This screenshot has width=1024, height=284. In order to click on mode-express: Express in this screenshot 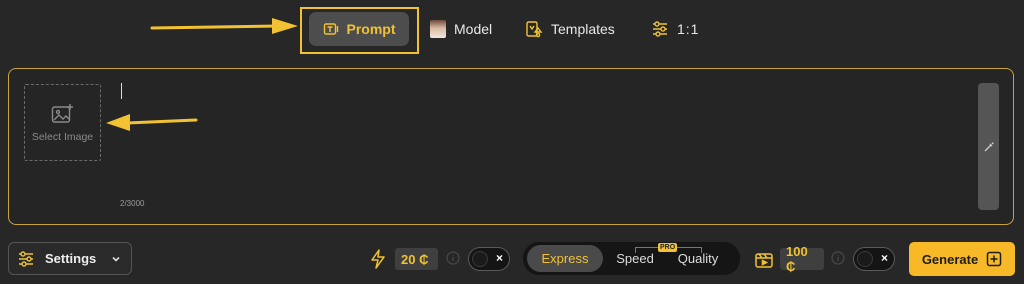, I will do `click(565, 258)`.